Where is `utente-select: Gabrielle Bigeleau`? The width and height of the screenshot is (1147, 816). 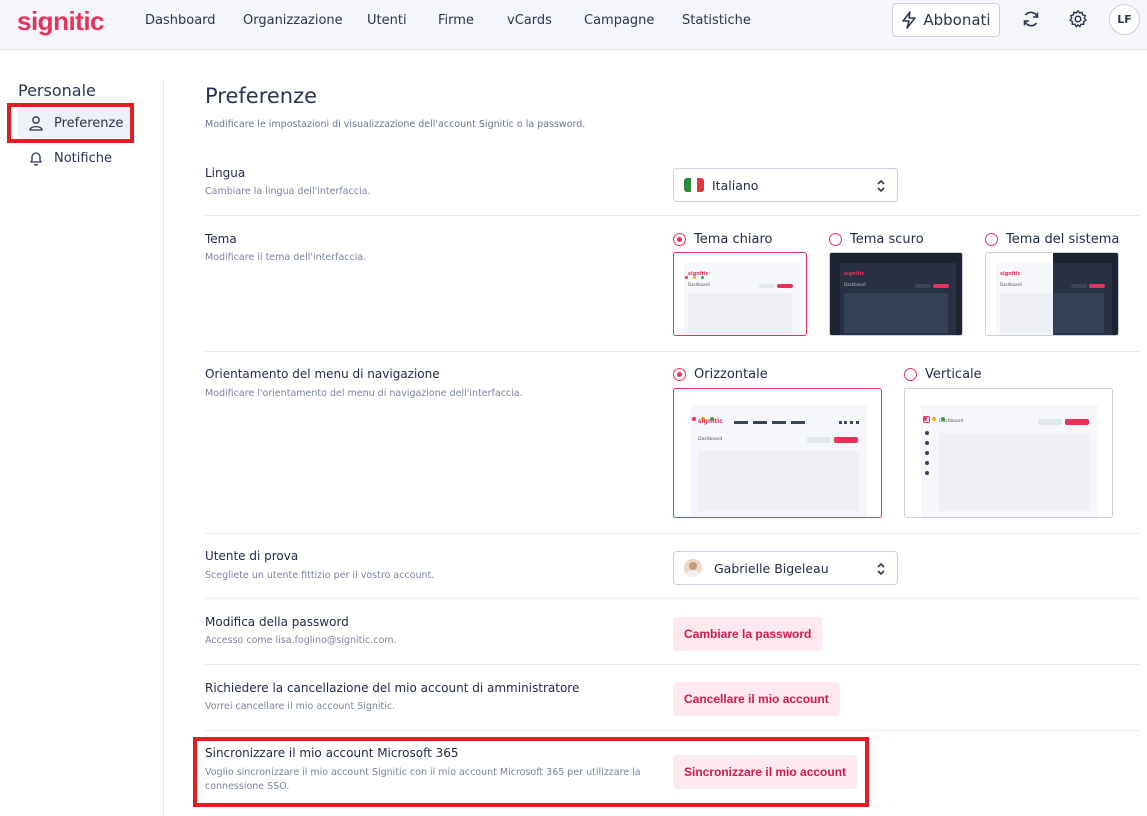
utente-select: Gabrielle Bigeleau is located at coordinates (785, 568).